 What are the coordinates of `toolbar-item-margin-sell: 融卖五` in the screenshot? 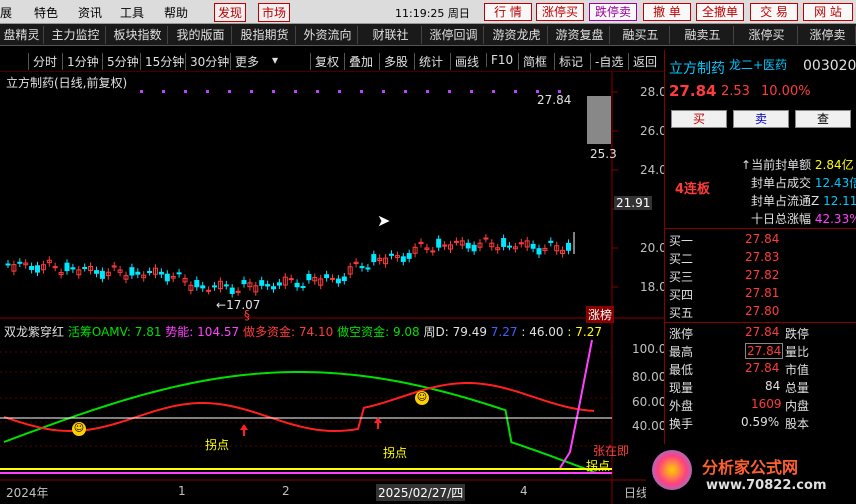 It's located at (703, 35).